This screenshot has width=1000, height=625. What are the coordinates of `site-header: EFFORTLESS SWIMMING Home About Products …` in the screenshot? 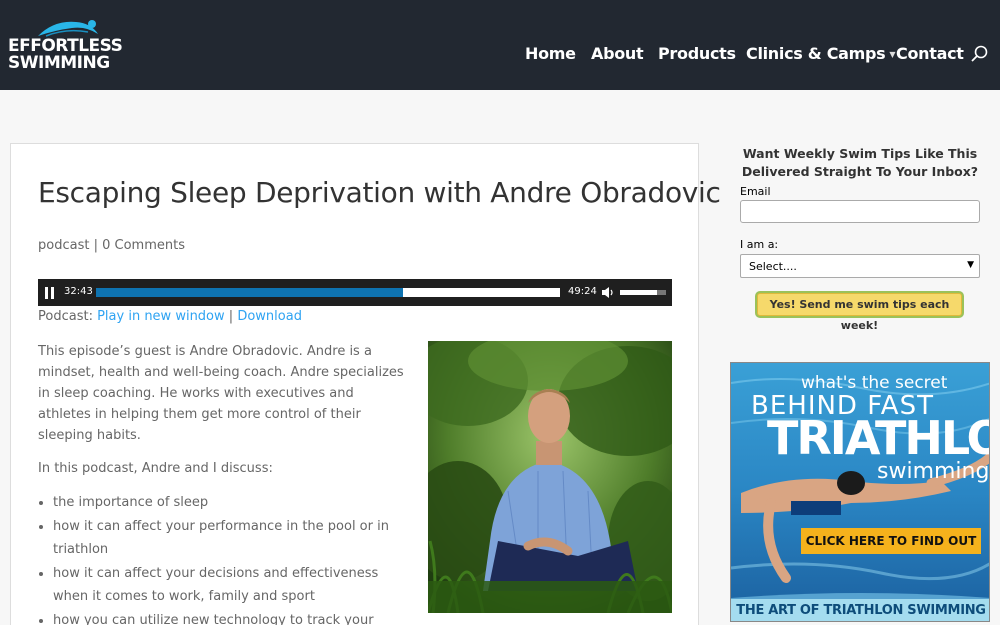 It's located at (500, 45).